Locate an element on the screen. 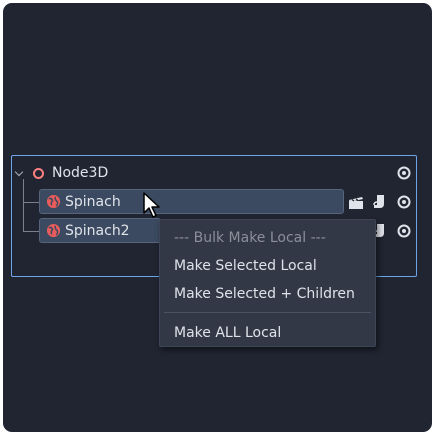 The width and height of the screenshot is (435, 435). menu-separator is located at coordinates (267, 312).